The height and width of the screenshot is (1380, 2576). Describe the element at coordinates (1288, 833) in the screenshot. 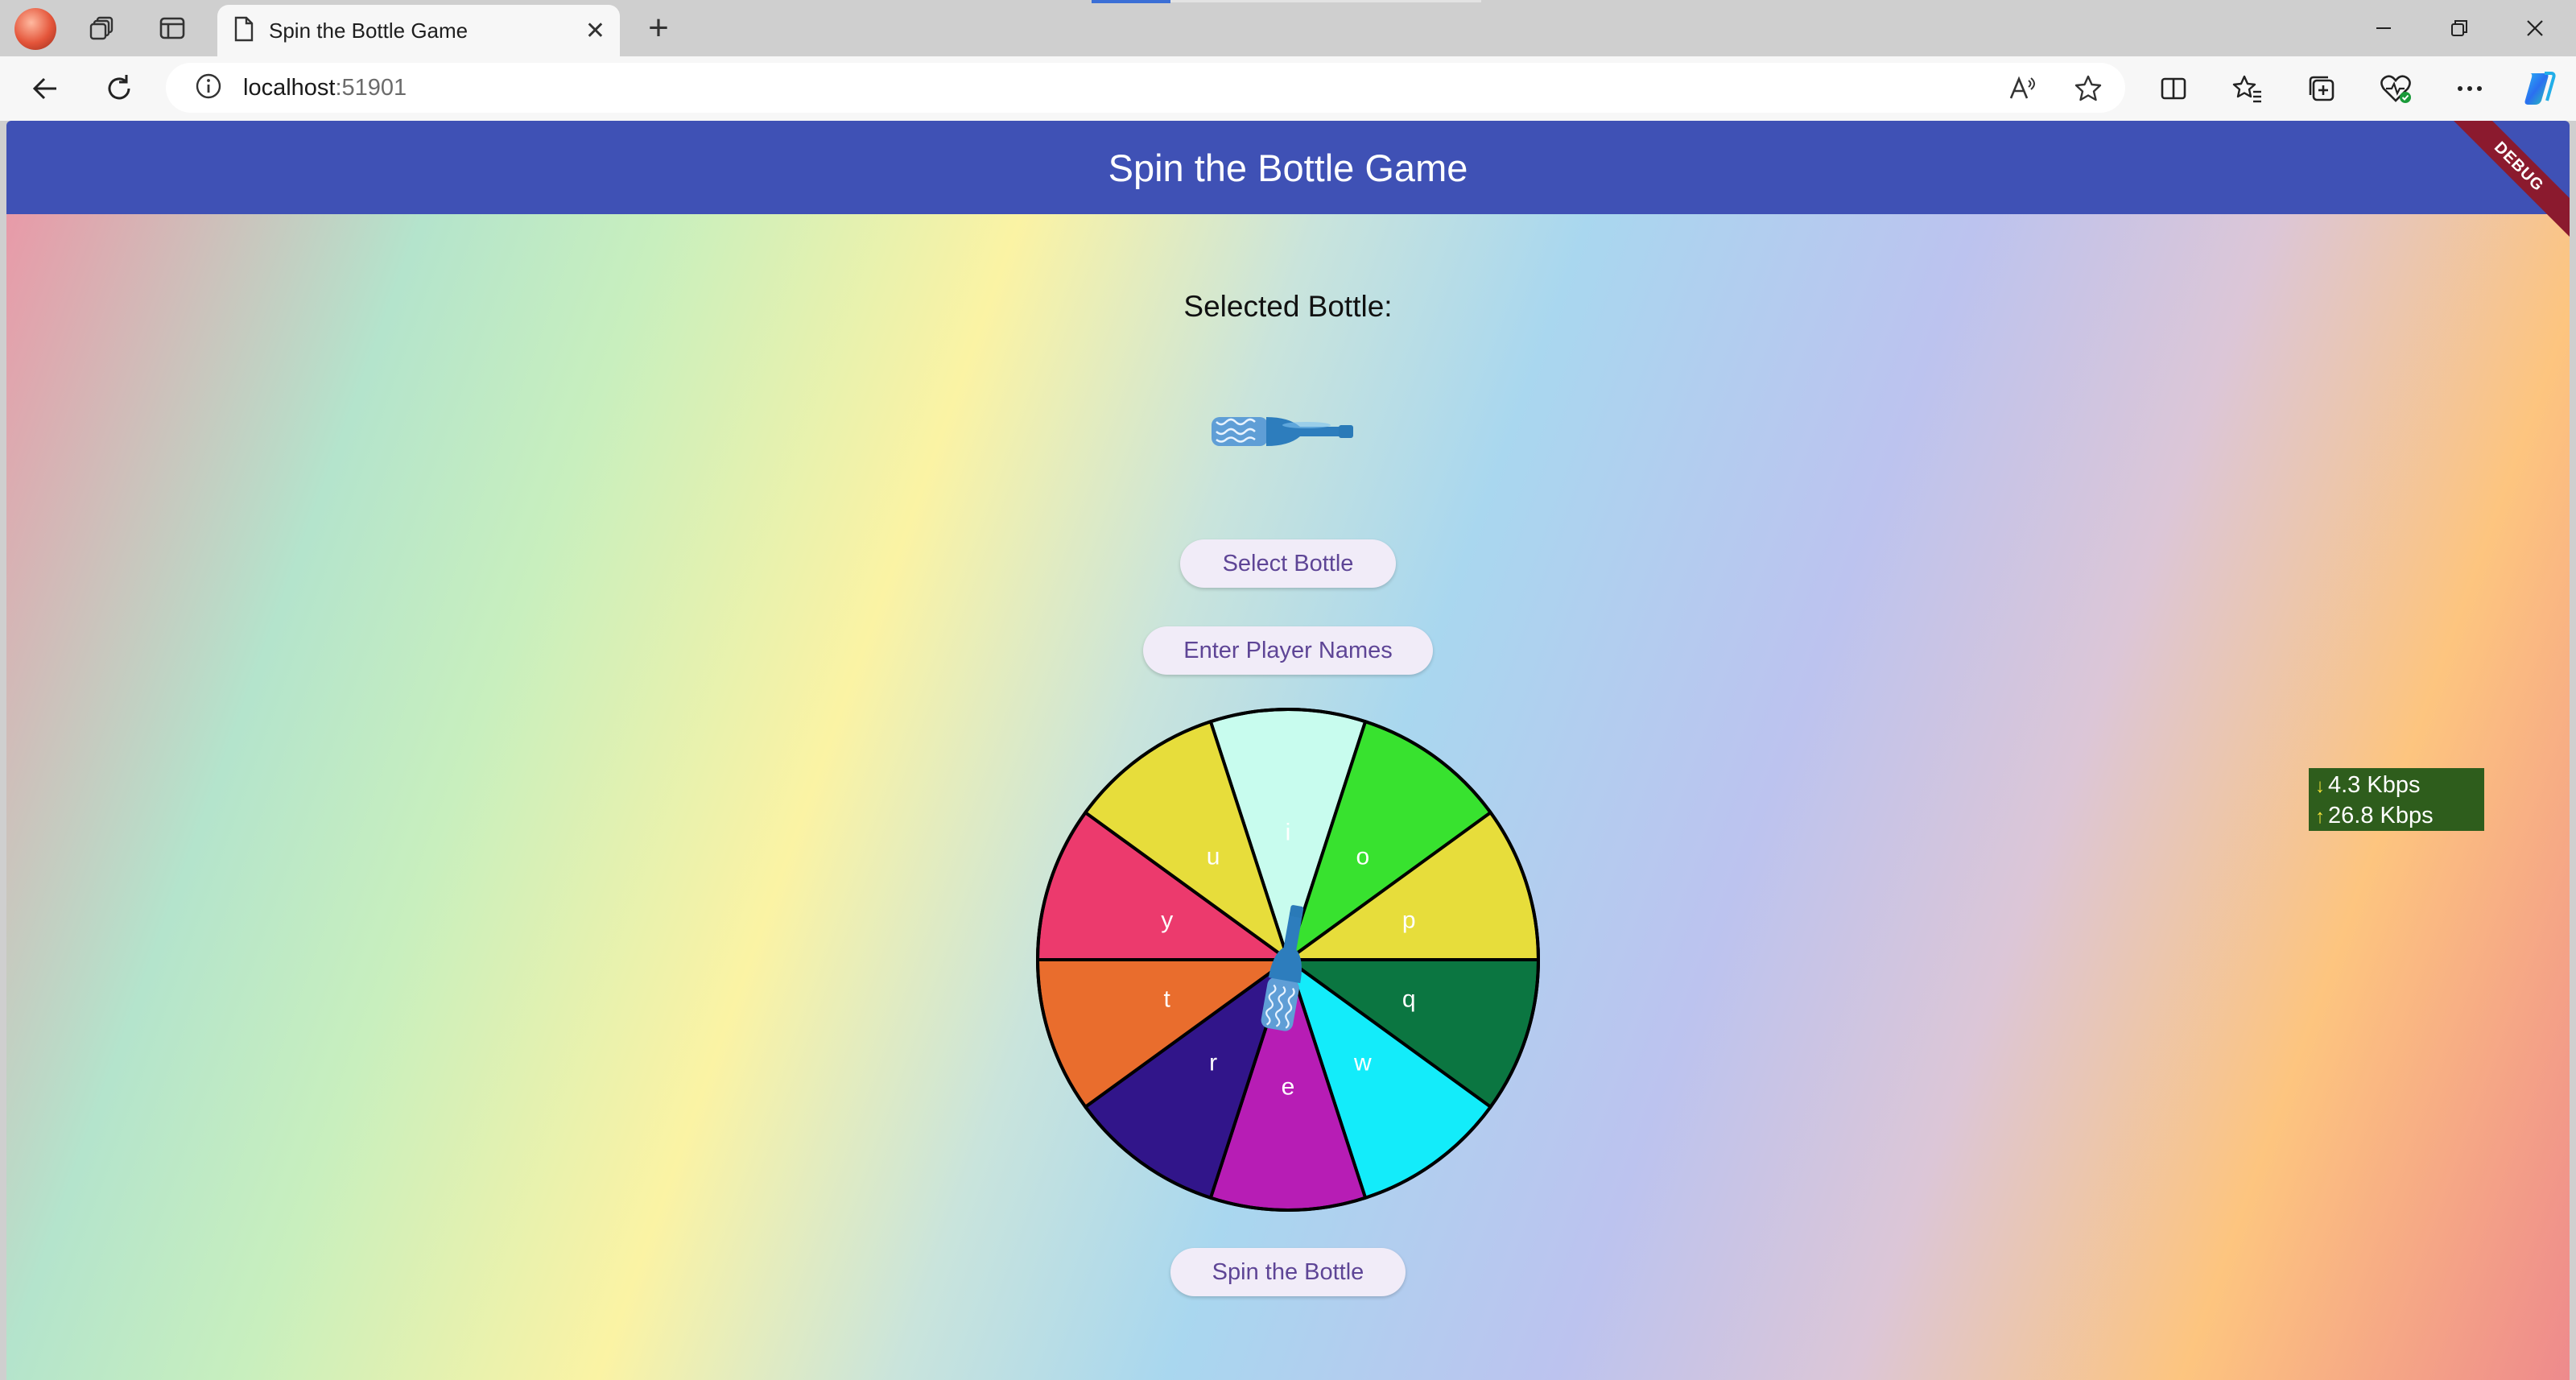

I see `wheel-label-i: i` at that location.